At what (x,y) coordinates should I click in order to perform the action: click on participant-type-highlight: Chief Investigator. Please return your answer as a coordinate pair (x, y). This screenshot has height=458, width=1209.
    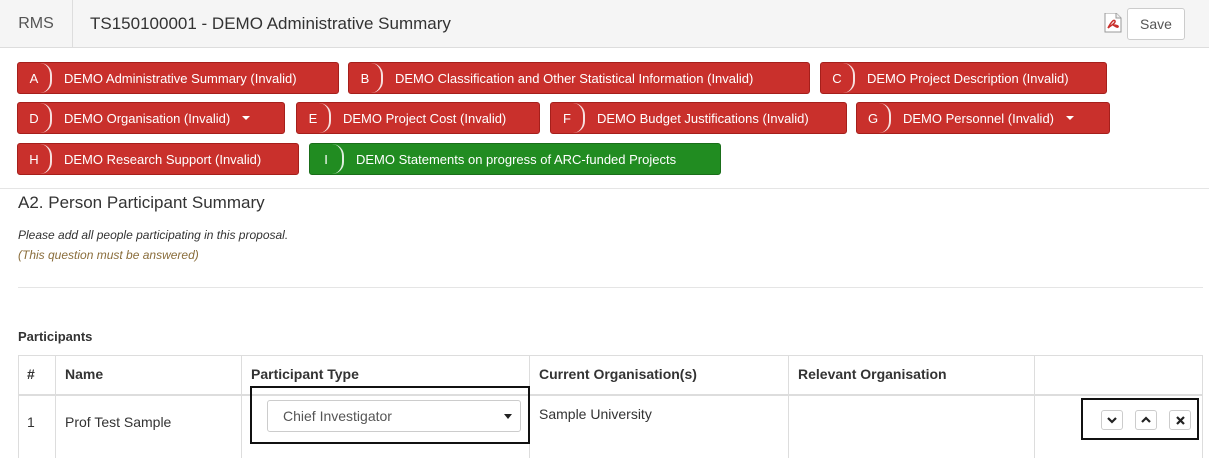
    Looking at the image, I should click on (390, 415).